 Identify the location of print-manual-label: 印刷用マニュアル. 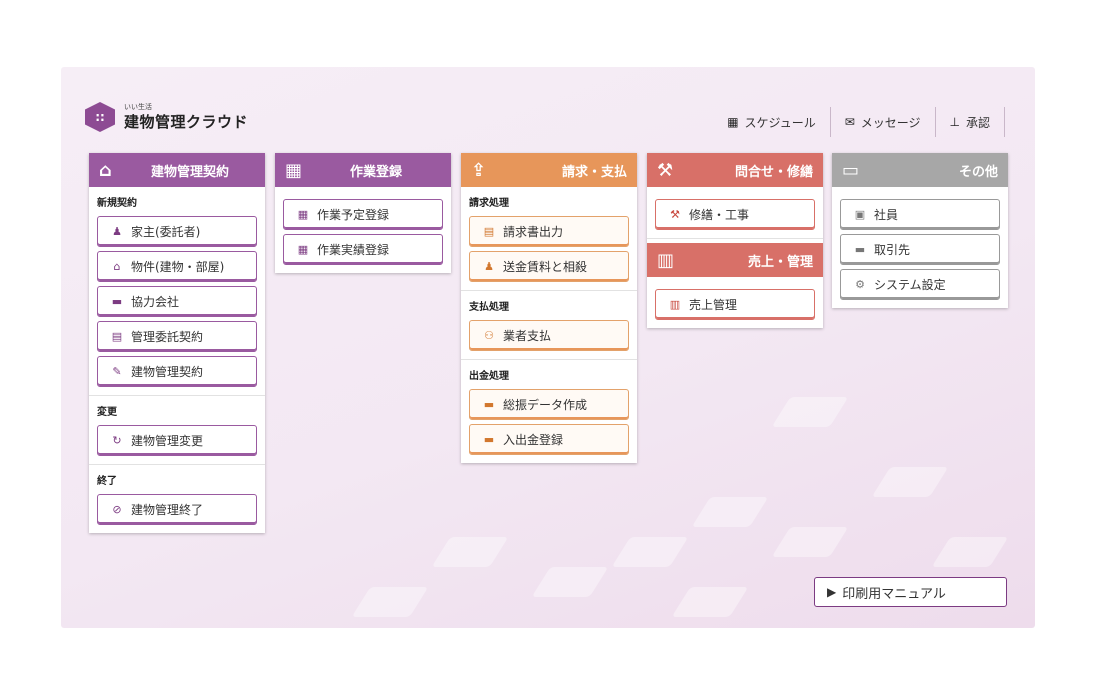
(894, 594).